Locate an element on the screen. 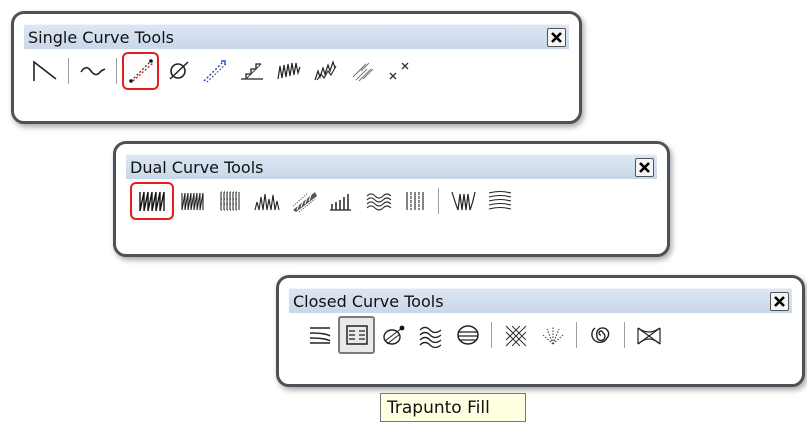 The image size is (807, 422). cross-marks-icon is located at coordinates (399, 71).